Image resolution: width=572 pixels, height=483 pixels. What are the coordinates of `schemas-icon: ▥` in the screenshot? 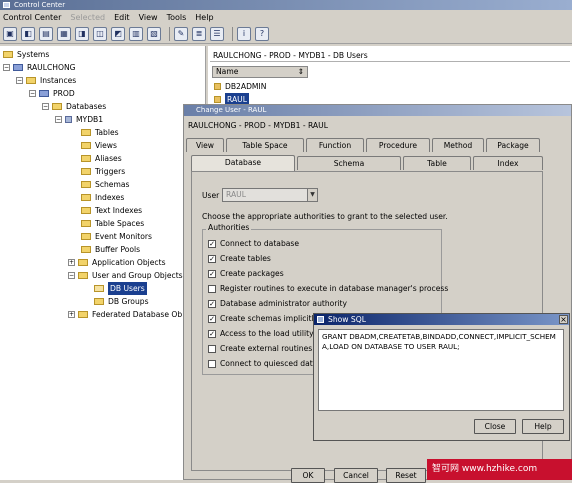 It's located at (136, 33).